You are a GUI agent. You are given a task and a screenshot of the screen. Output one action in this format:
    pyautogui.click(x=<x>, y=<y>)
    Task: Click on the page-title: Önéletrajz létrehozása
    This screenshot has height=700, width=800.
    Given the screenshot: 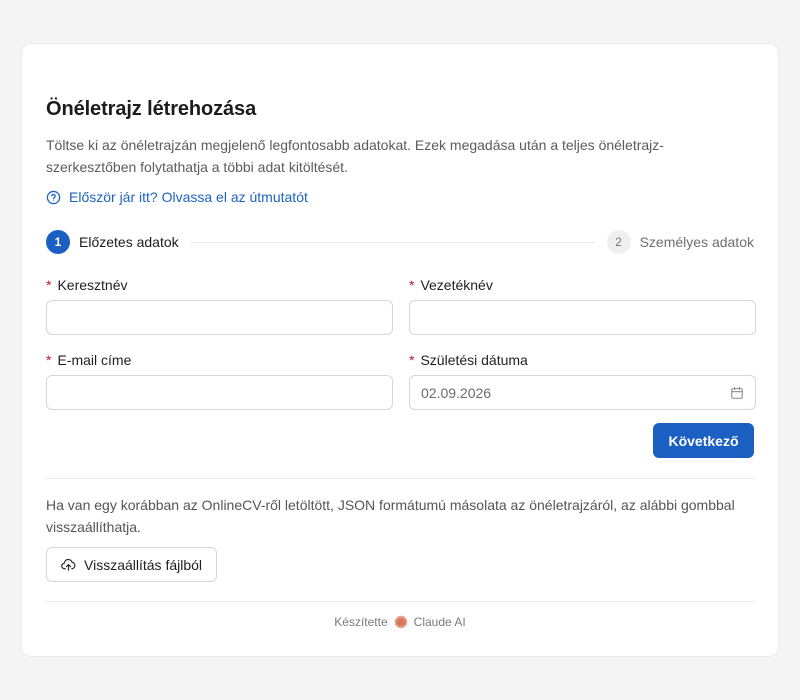 What is the action you would take?
    pyautogui.click(x=151, y=109)
    